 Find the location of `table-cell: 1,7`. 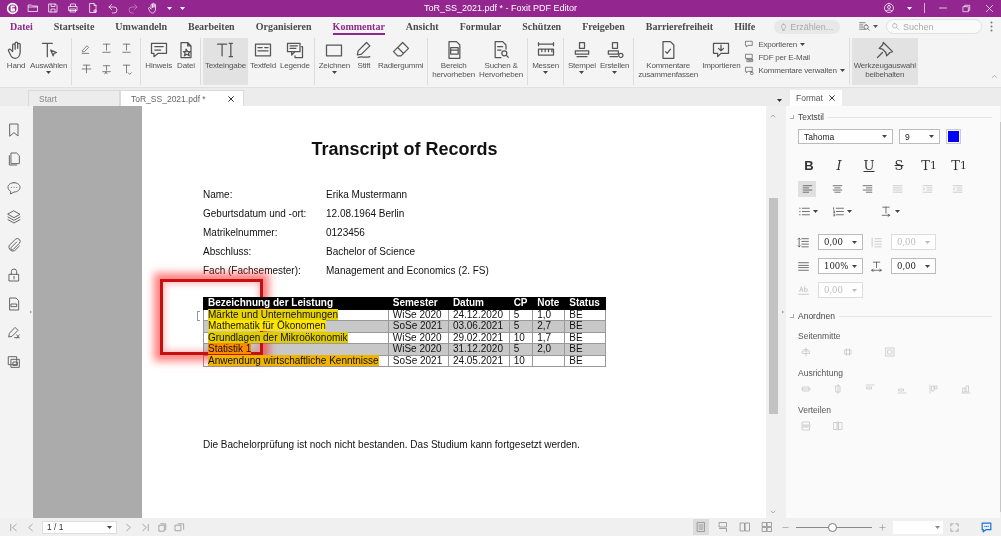

table-cell: 1,7 is located at coordinates (548, 338).